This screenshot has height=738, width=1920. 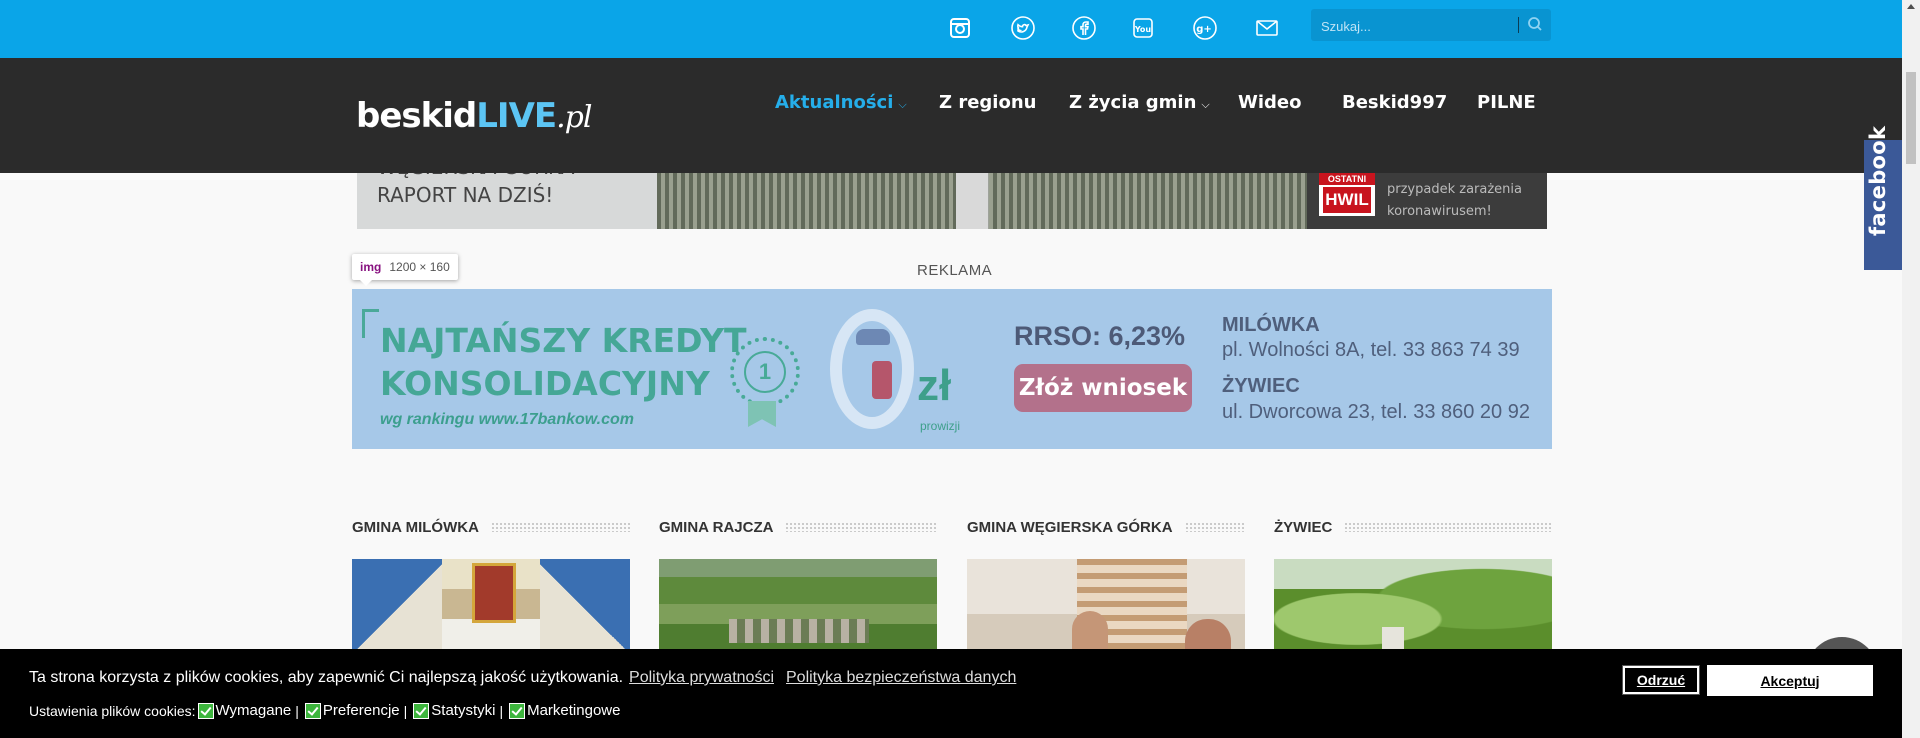 What do you see at coordinates (841, 102) in the screenshot?
I see `nav-item-aktualnosci: Aktualności ⌵` at bounding box center [841, 102].